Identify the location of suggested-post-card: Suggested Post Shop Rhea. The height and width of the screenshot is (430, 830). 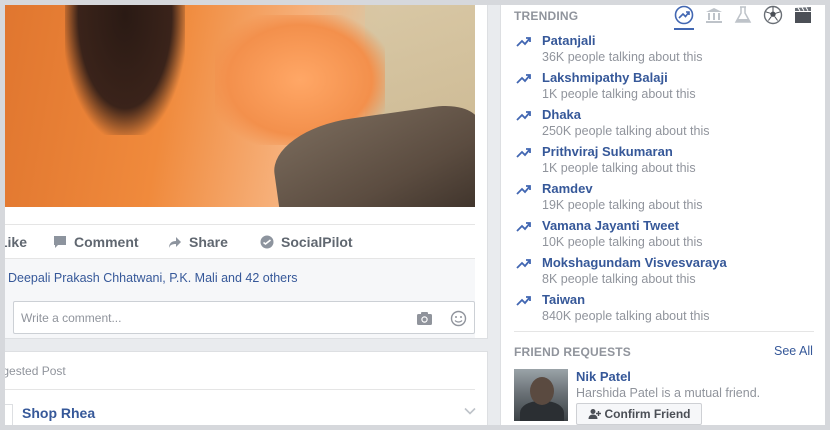
(244, 388).